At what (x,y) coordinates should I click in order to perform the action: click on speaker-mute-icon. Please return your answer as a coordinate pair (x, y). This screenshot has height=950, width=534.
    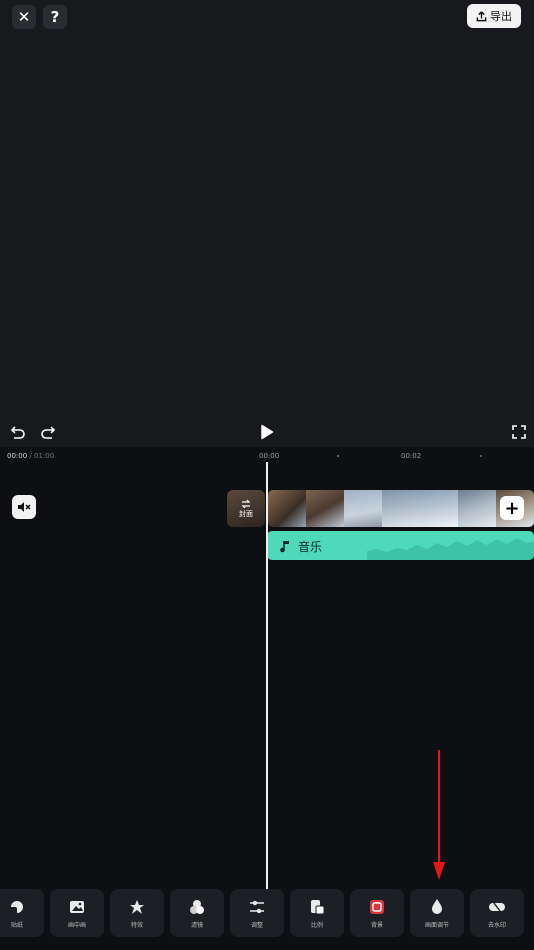
    Looking at the image, I should click on (24, 507).